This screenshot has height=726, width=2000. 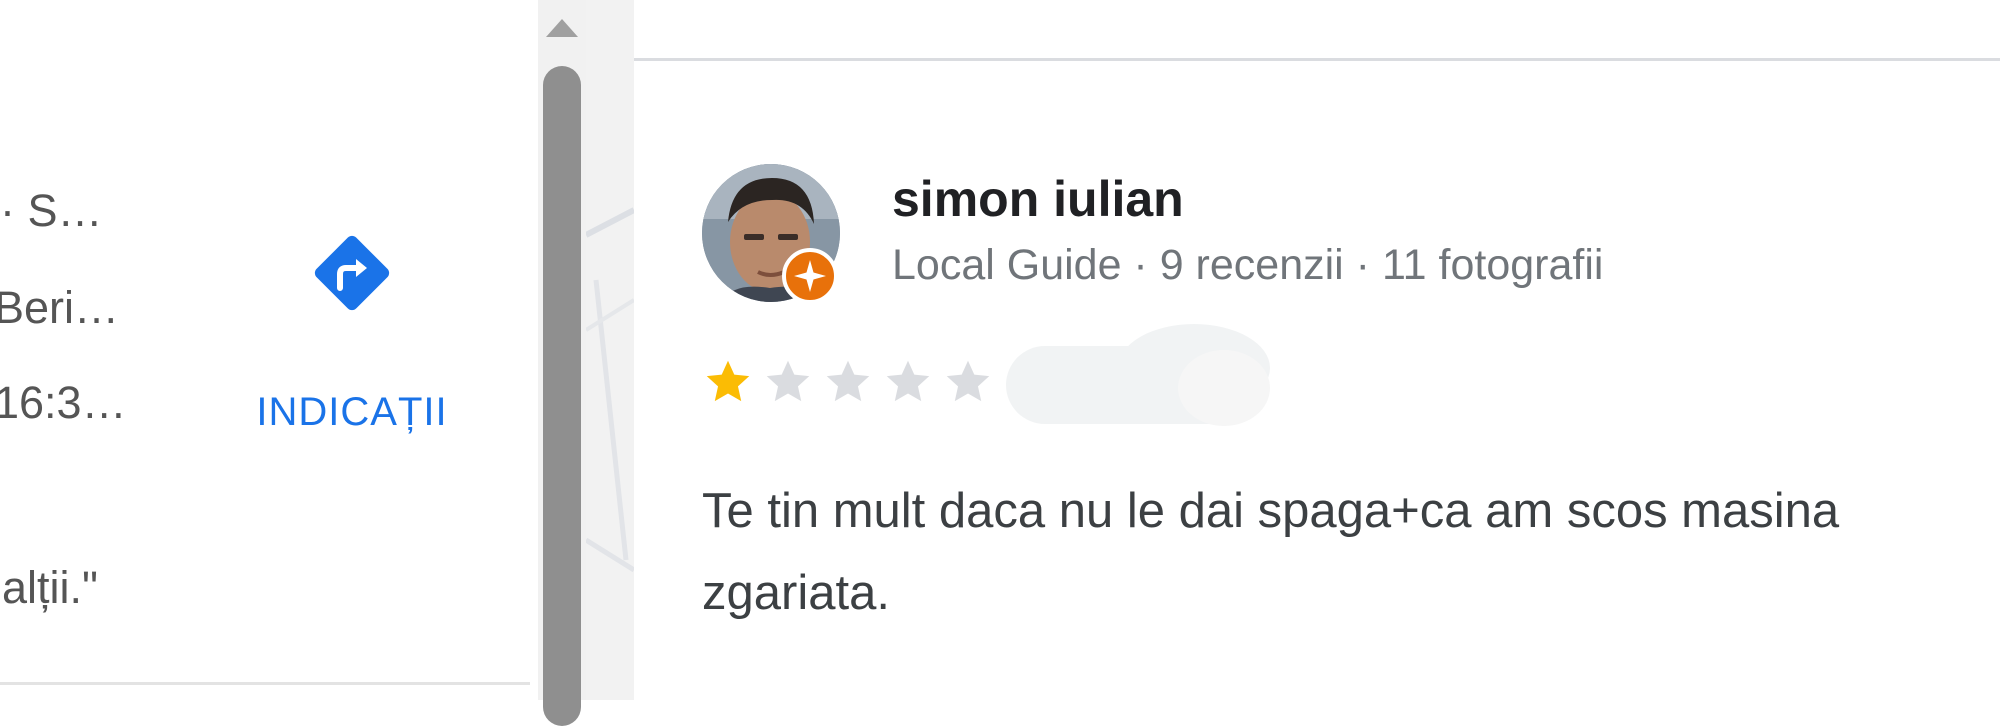 I want to click on reviewer-meta: Local Guide · 9 recenzii · 11 fotografii, so click(x=1247, y=265).